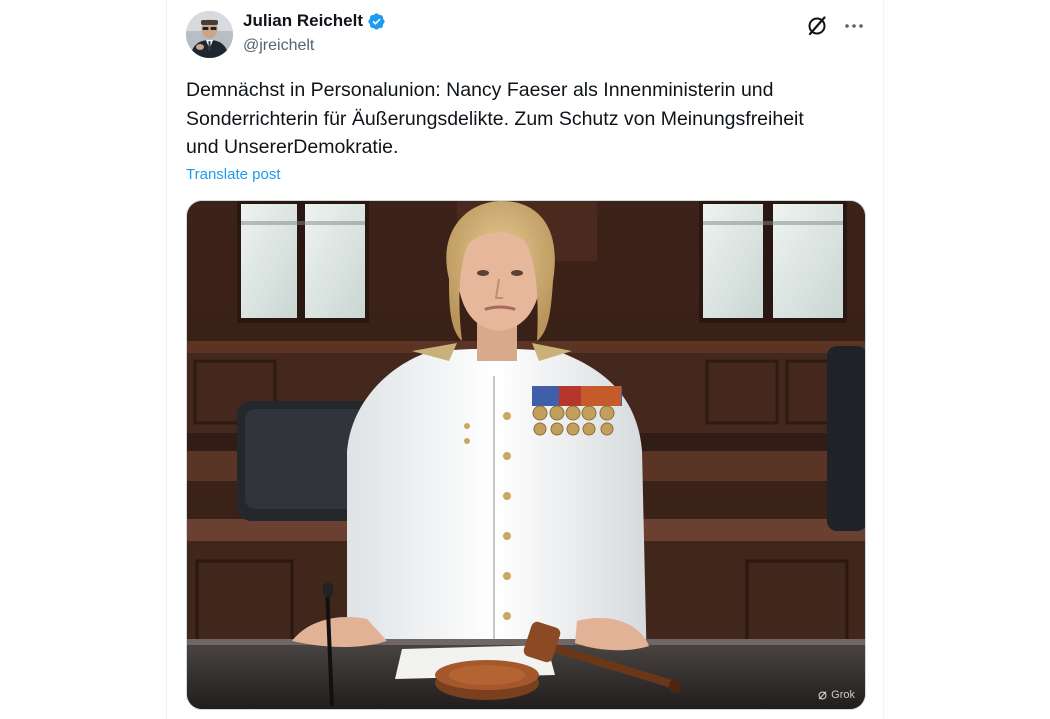 The width and height of the screenshot is (1050, 719). I want to click on more-dots-icon, so click(854, 26).